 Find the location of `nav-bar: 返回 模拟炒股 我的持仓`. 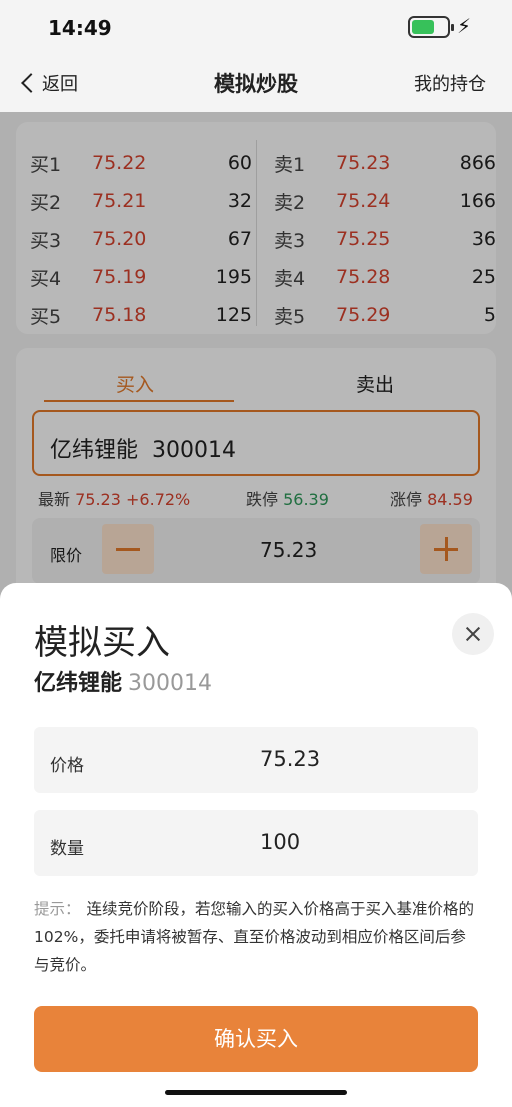

nav-bar: 返回 模拟炒股 我的持仓 is located at coordinates (256, 84).